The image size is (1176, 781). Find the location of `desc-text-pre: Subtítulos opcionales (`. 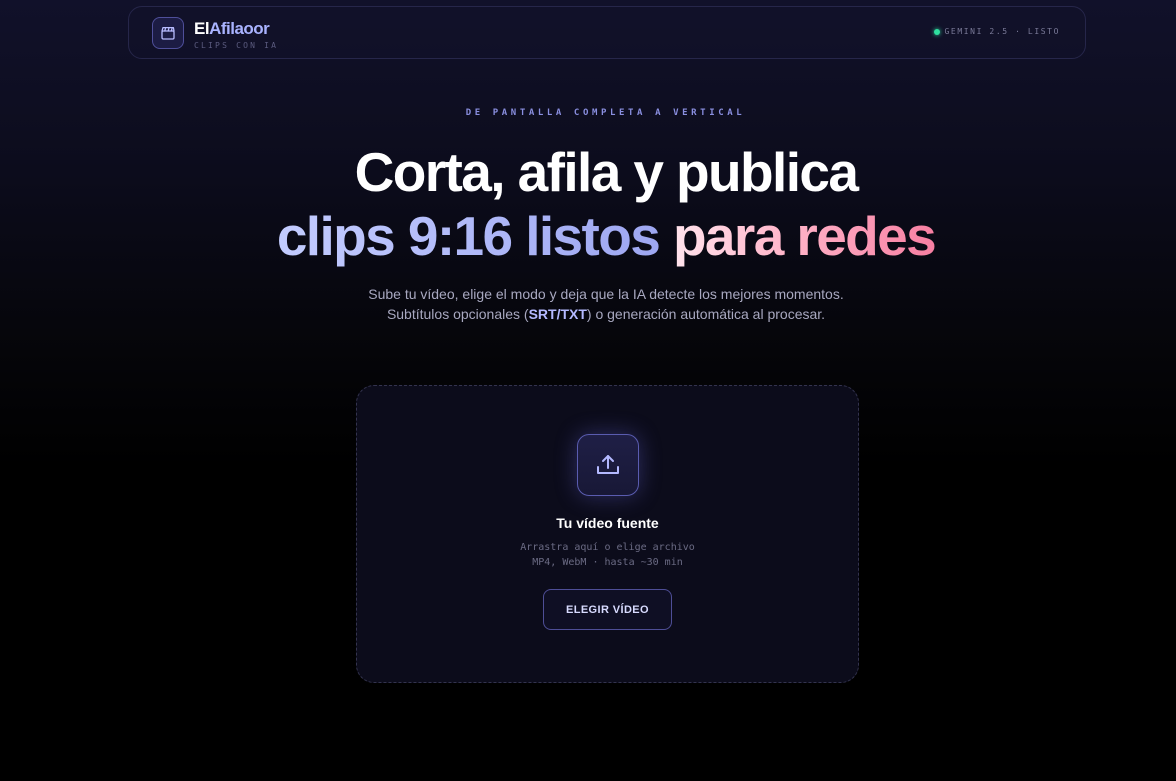

desc-text-pre: Subtítulos opcionales ( is located at coordinates (457, 314).